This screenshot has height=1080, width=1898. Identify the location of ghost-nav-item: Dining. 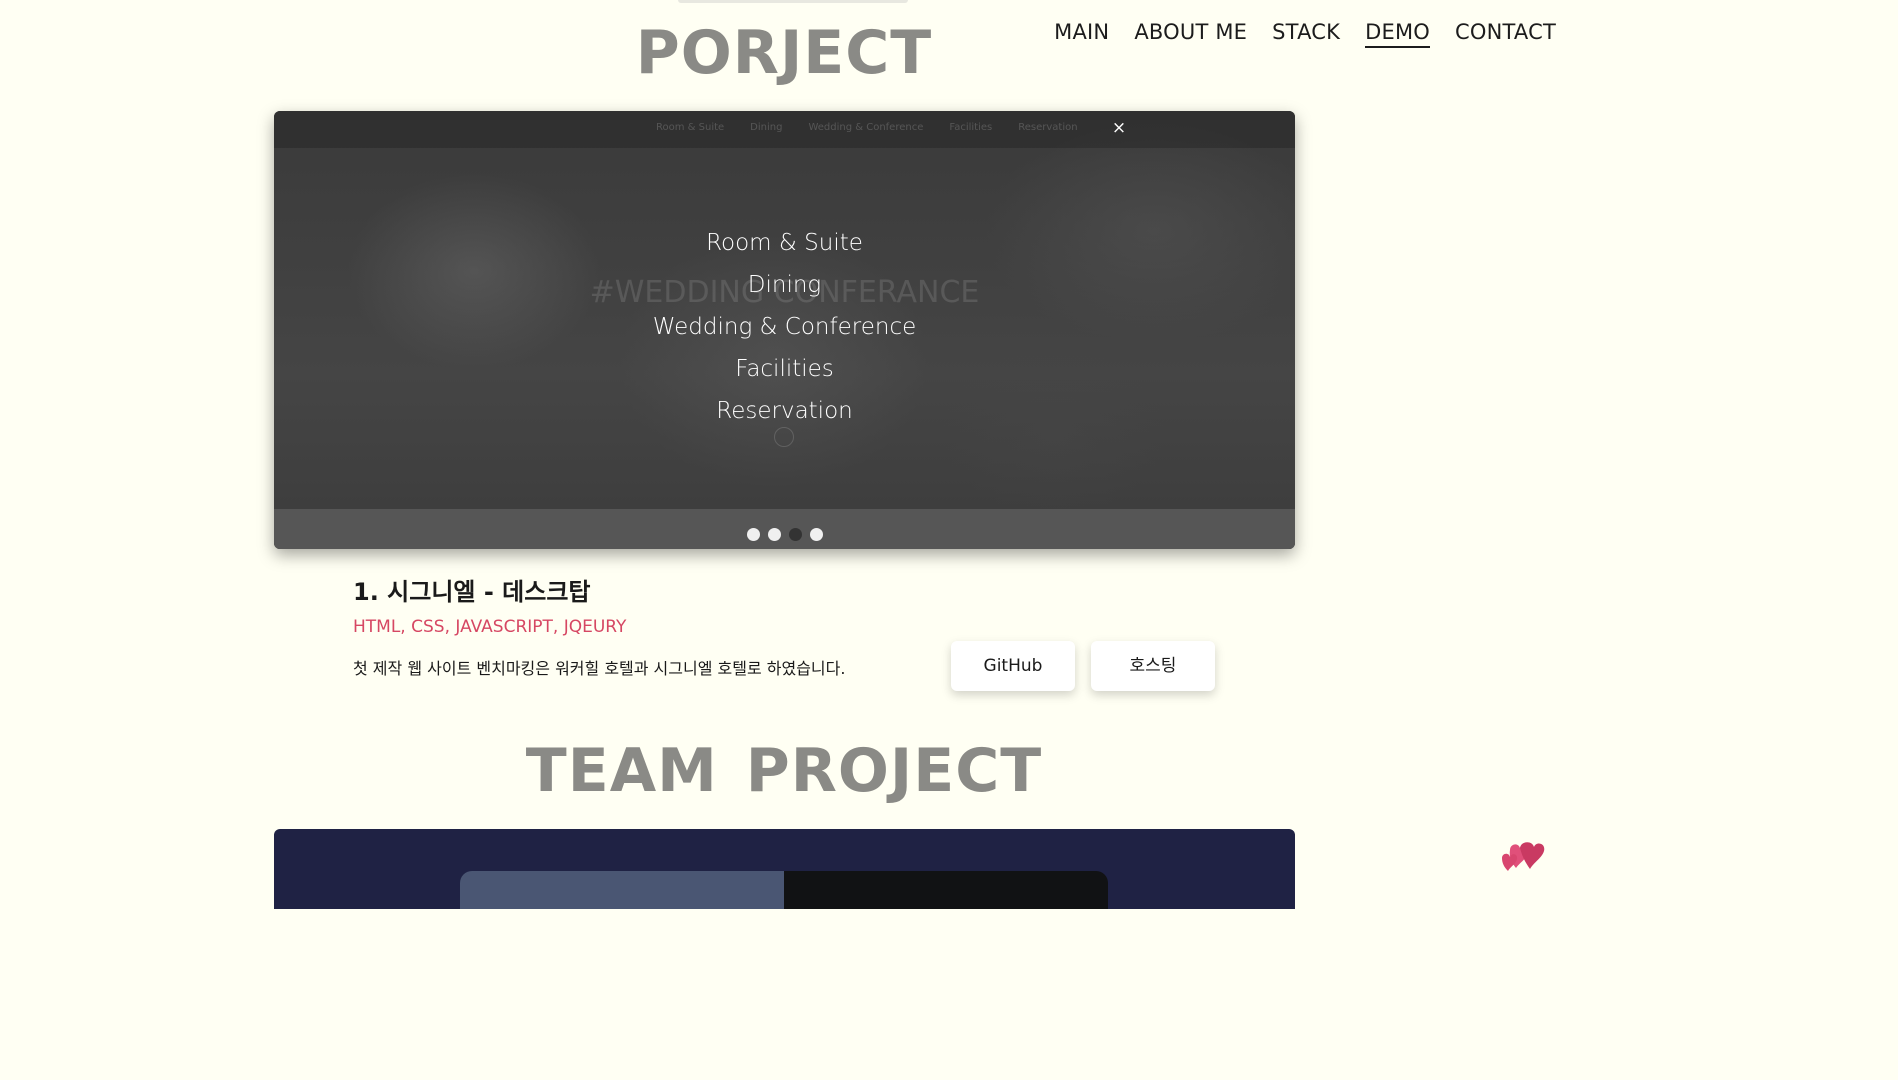
(766, 127).